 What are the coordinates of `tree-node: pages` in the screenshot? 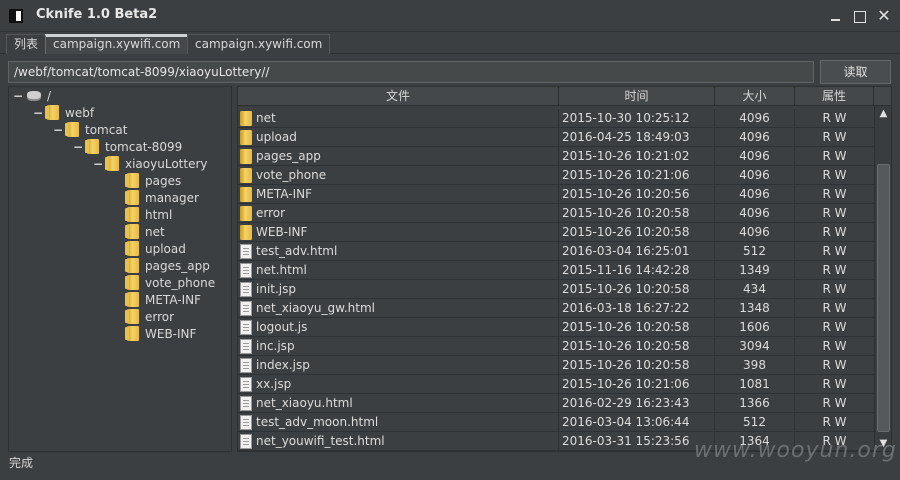 It's located at (147, 181).